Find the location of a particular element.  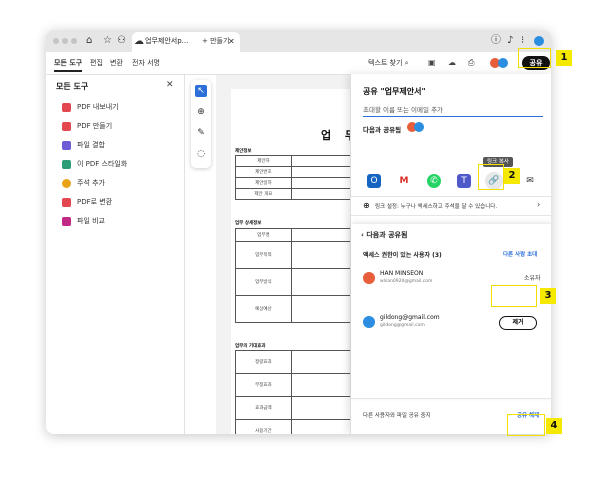

sidebar-item-create-pdf: PDF 만들기 is located at coordinates (87, 126).